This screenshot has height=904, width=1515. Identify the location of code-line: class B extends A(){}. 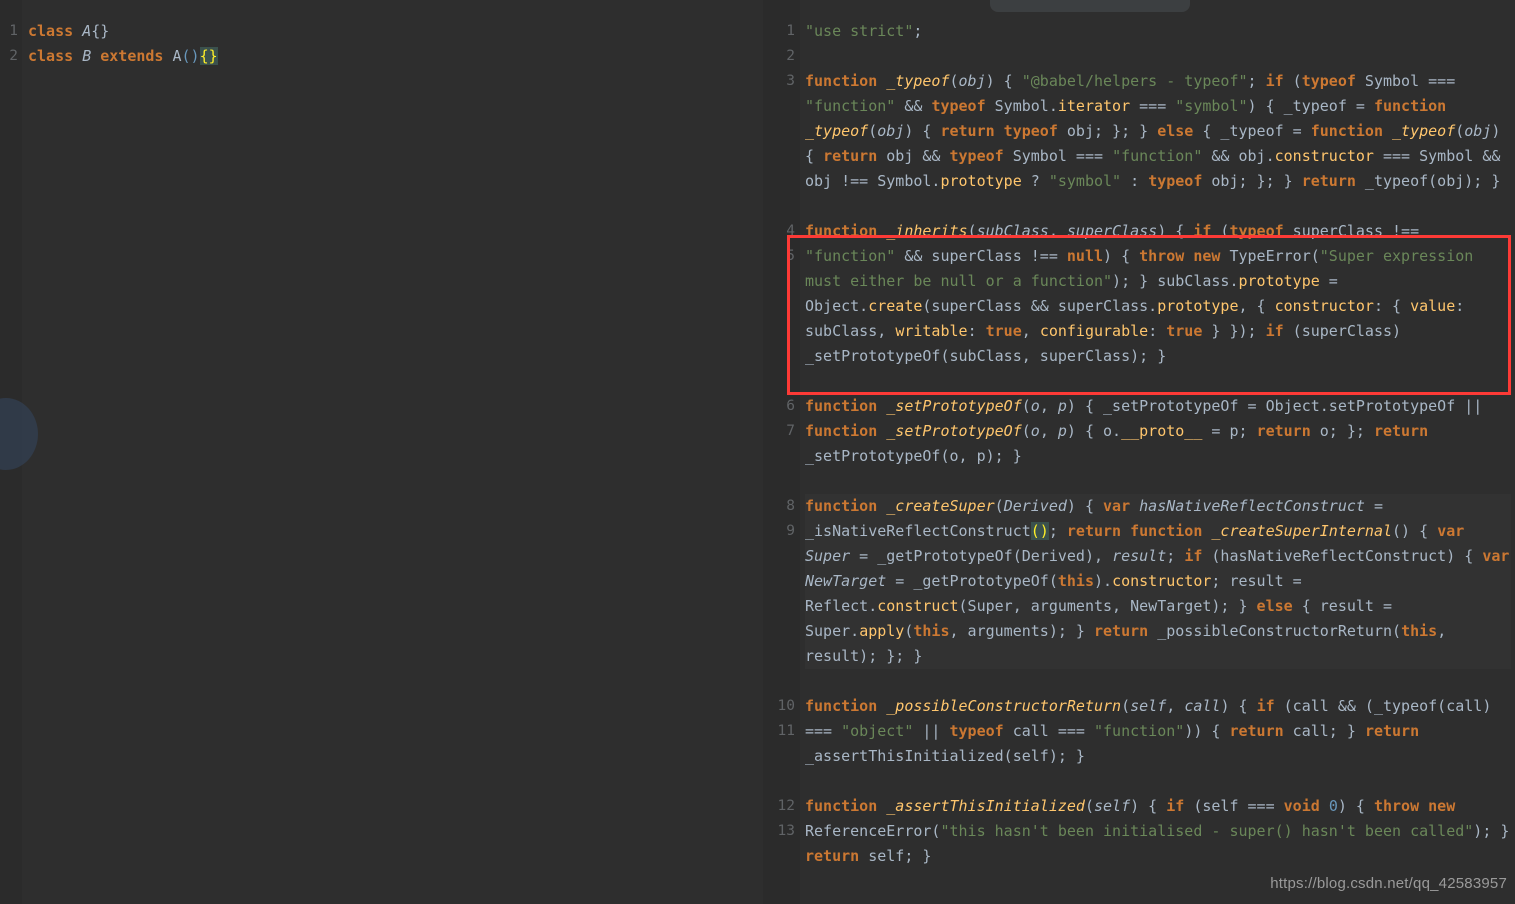
(393, 56).